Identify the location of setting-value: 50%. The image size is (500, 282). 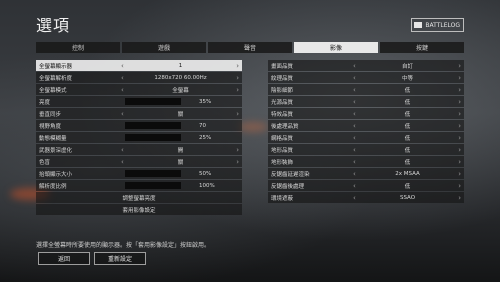
(205, 173).